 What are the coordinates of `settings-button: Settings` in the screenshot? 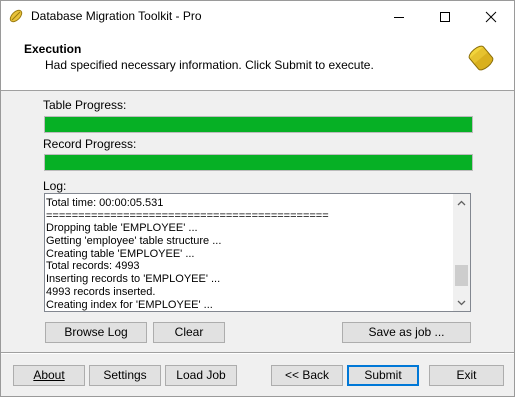 It's located at (125, 375).